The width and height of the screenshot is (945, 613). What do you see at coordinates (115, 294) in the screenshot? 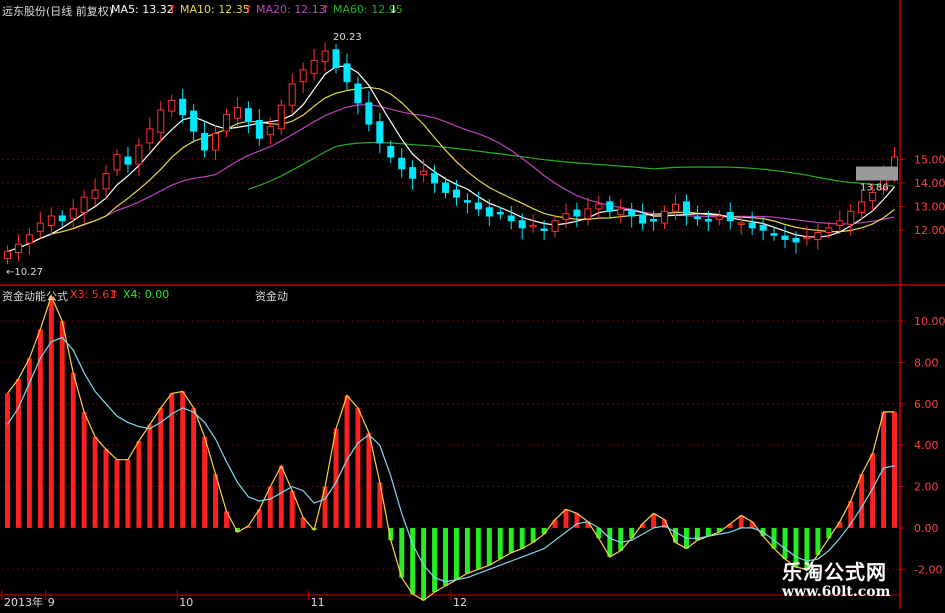
I see `x3-arrow: ↑` at bounding box center [115, 294].